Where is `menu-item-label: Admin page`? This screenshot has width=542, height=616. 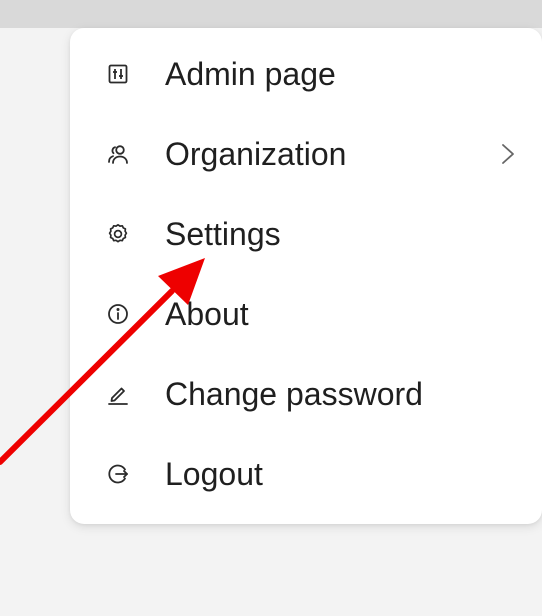 menu-item-label: Admin page is located at coordinates (250, 74).